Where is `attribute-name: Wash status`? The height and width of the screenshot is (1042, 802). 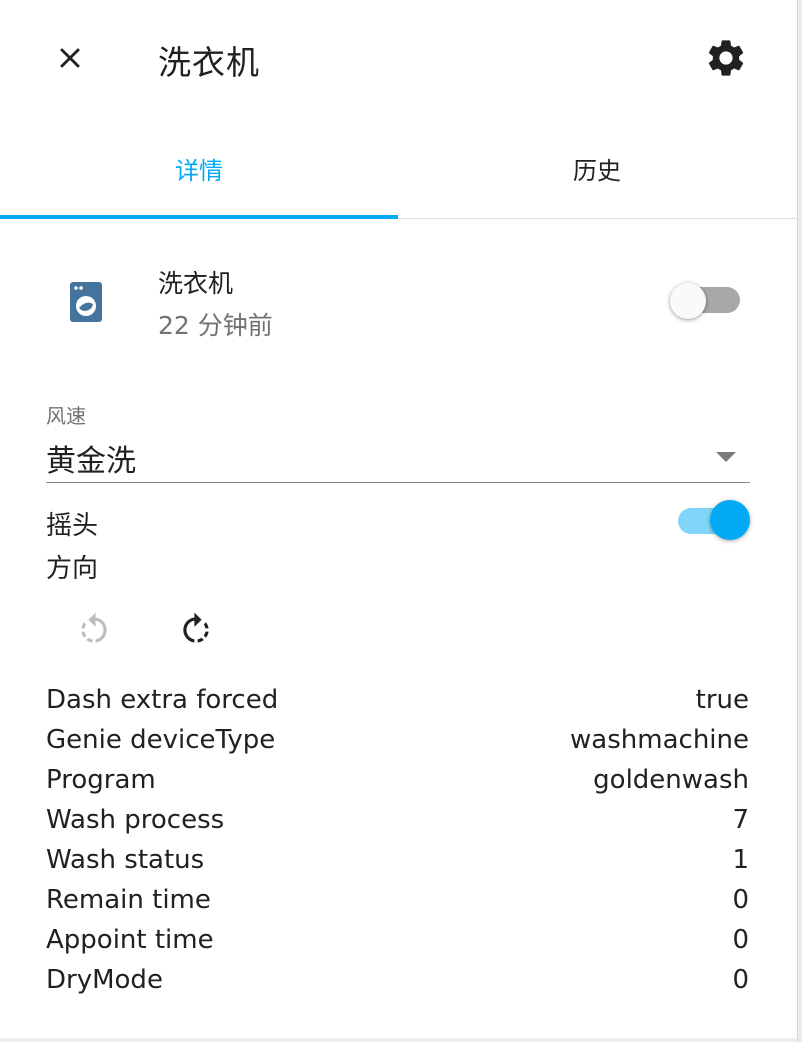 attribute-name: Wash status is located at coordinates (125, 860).